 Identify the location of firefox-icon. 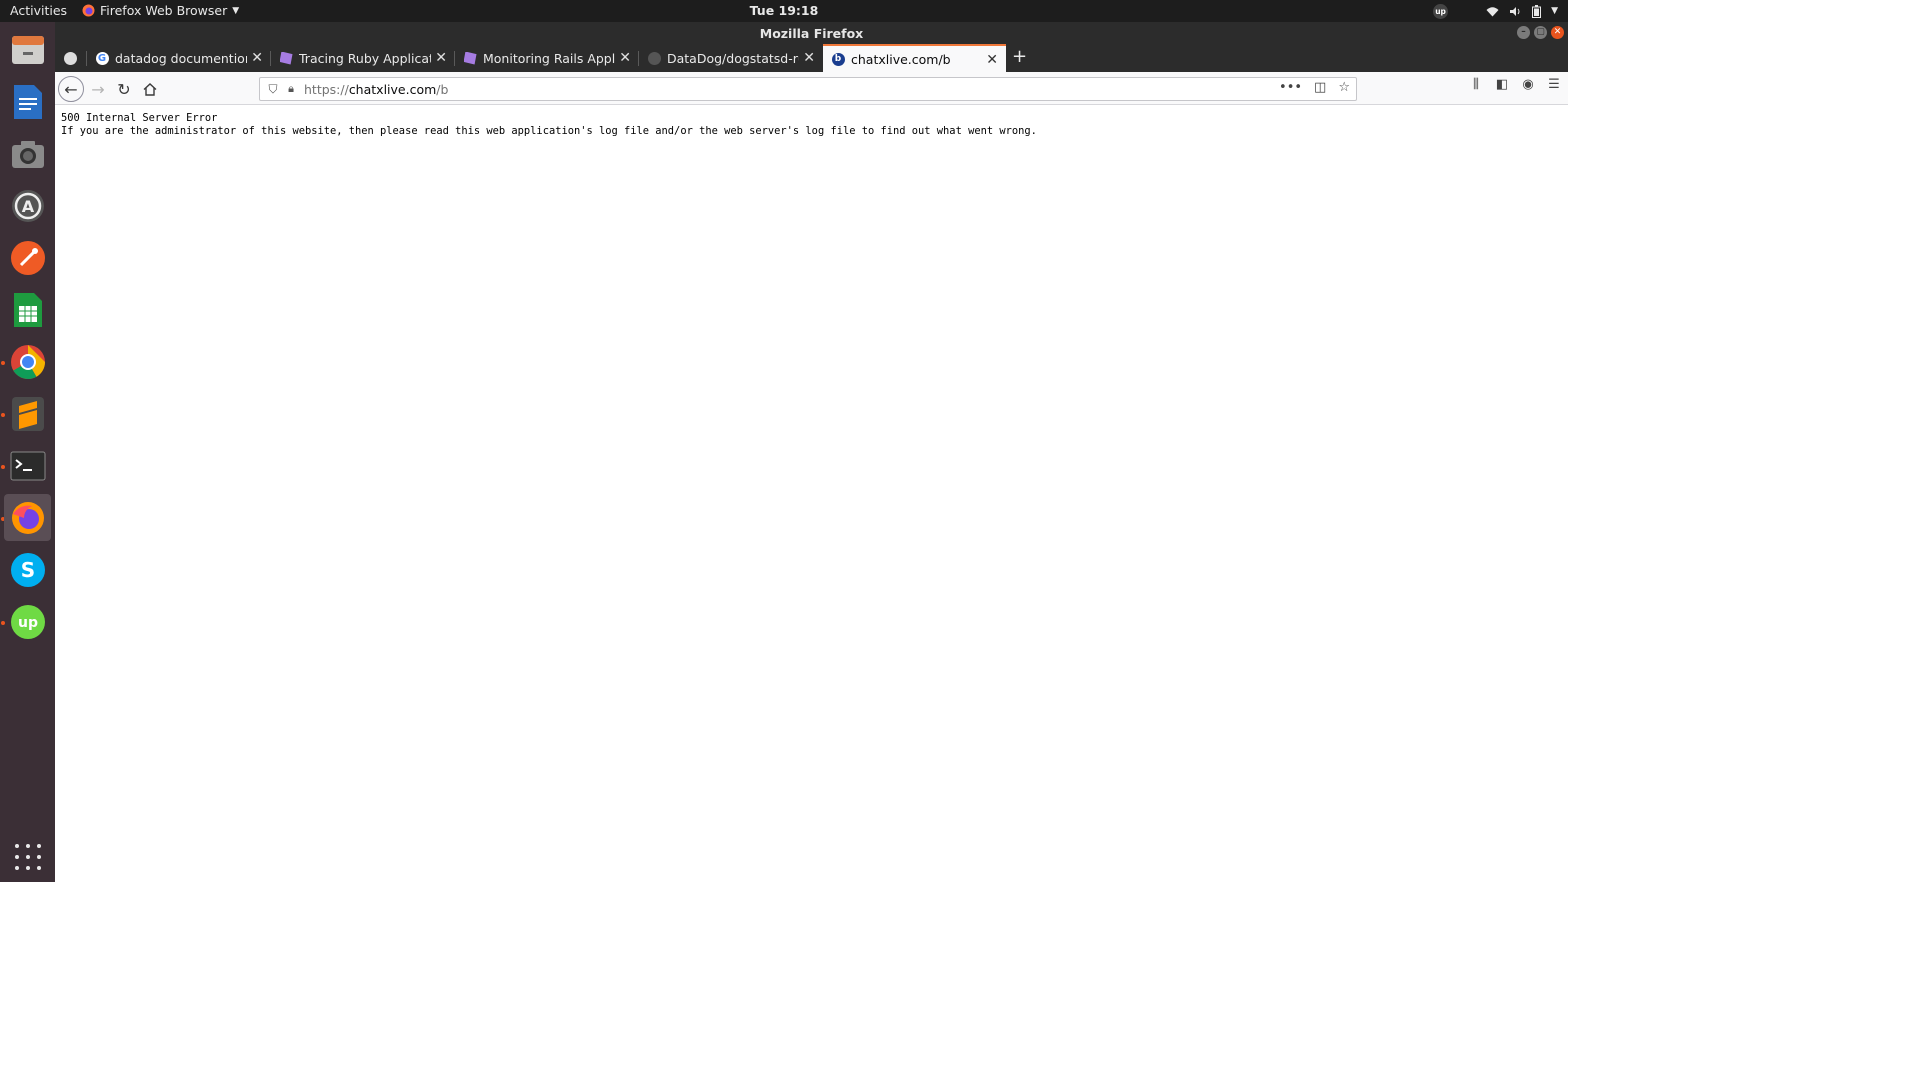
(28, 518).